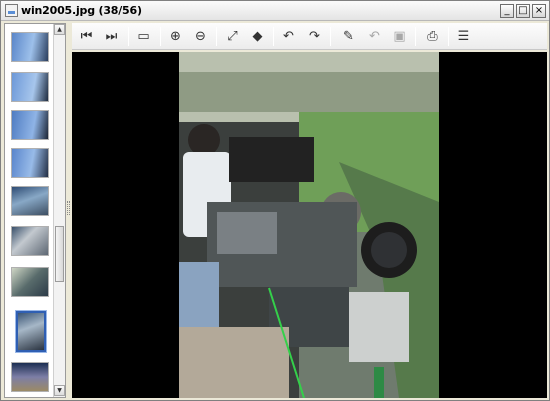 The width and height of the screenshot is (550, 401). I want to click on save-icon: ▣, so click(399, 36).